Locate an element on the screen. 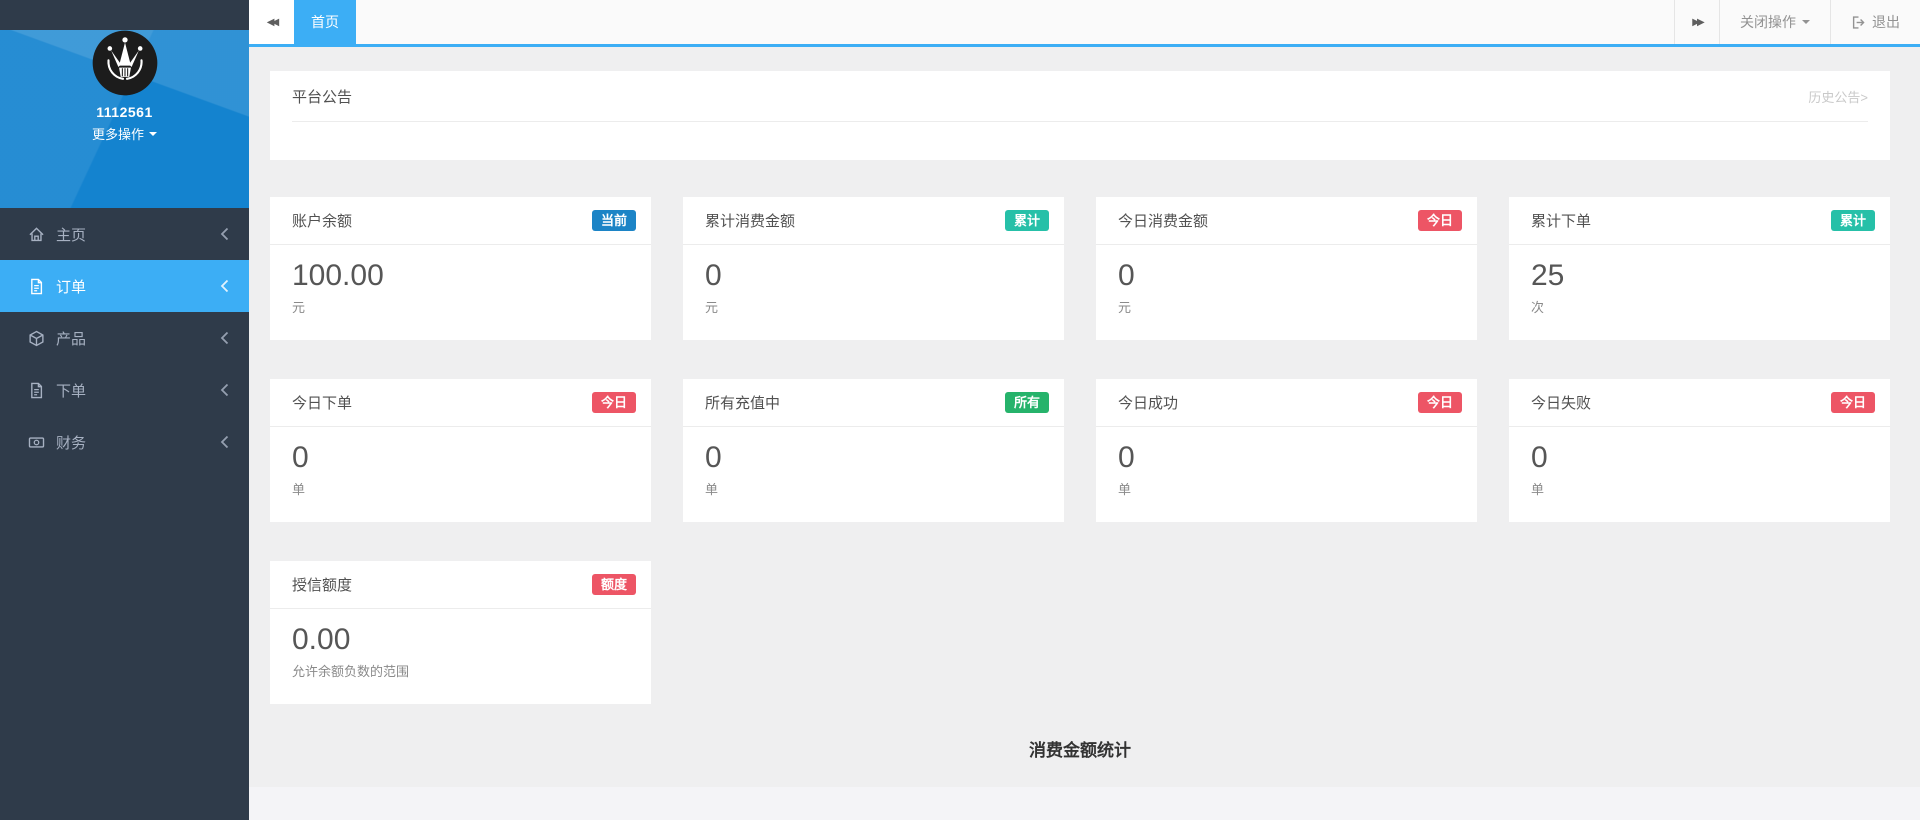  collapse-tabs-left-button: ◀◀ is located at coordinates (271, 22).